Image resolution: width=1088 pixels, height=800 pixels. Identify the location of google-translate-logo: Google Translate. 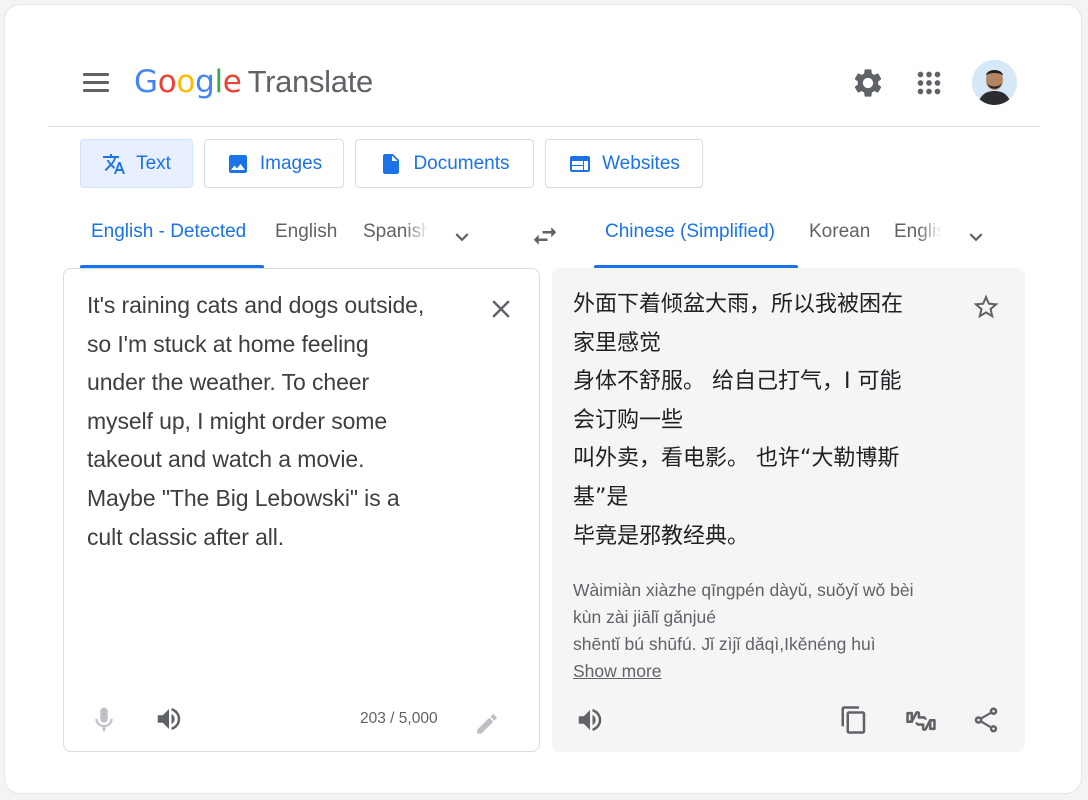
(253, 82).